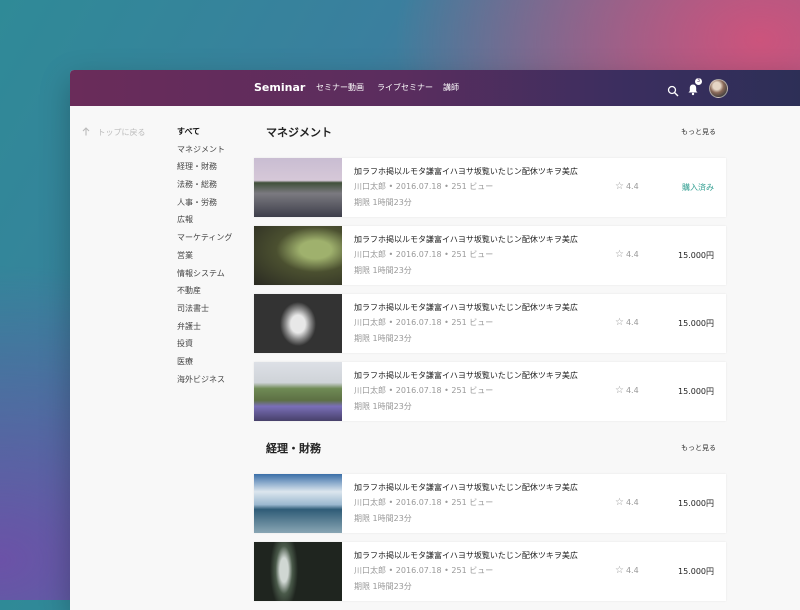 The image size is (800, 610). Describe the element at coordinates (217, 203) in the screenshot. I see `category-item: 人事・労務` at that location.